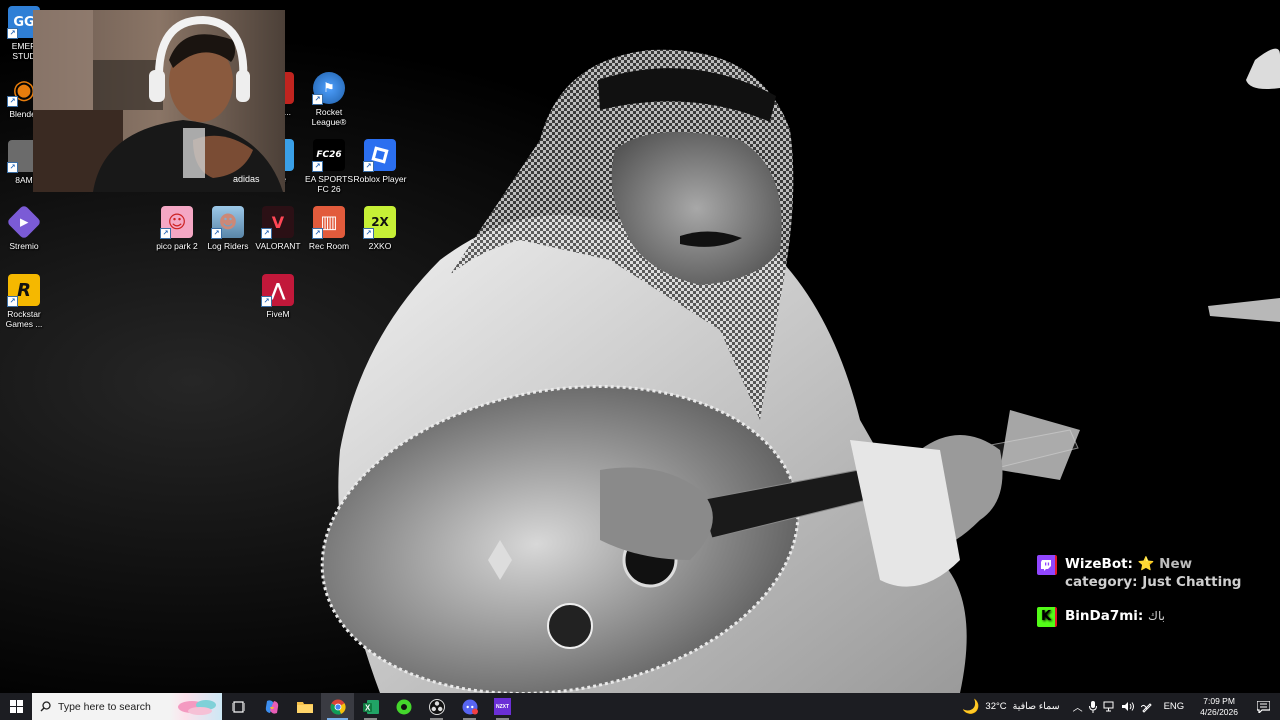 Image resolution: width=1280 pixels, height=720 pixels. What do you see at coordinates (23, 290) in the screenshot?
I see `rockstar-icon: R ↗` at bounding box center [23, 290].